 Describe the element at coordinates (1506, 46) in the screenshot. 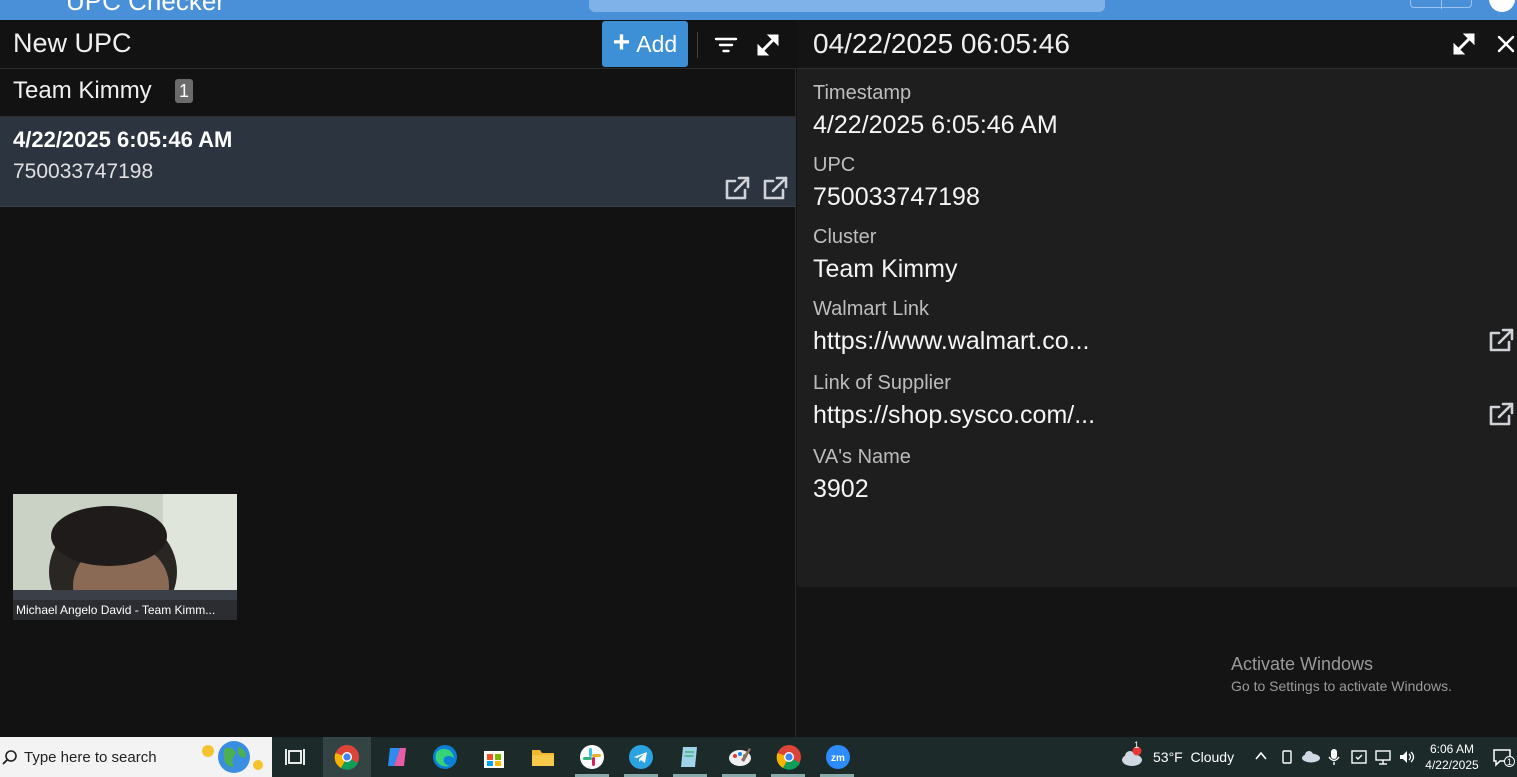

I see `close-icon` at that location.